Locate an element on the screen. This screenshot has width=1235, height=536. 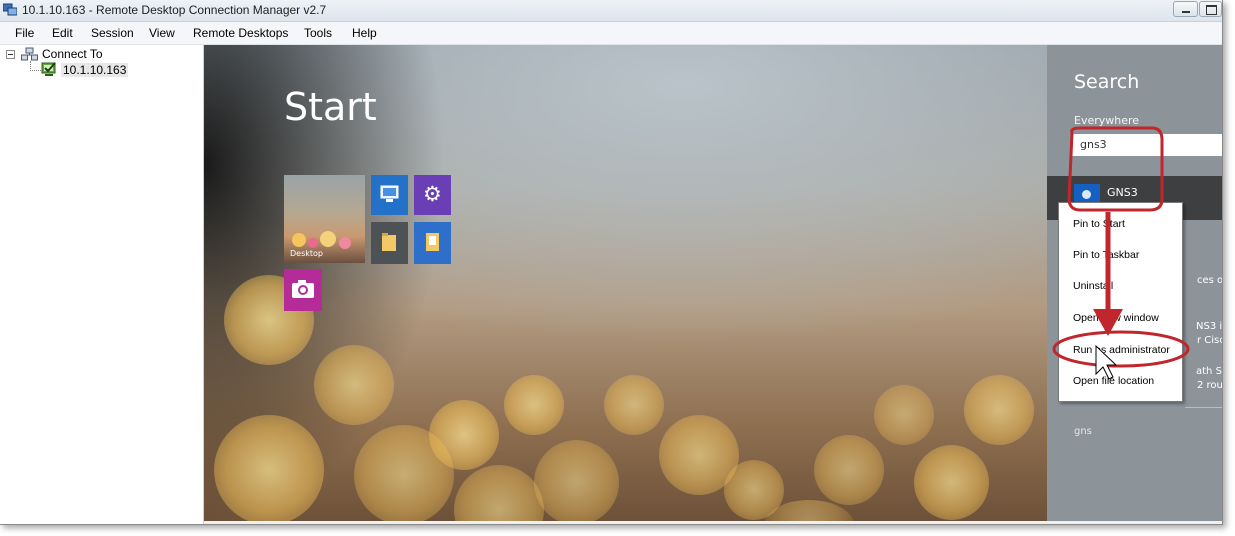
app-icon is located at coordinates (10, 9).